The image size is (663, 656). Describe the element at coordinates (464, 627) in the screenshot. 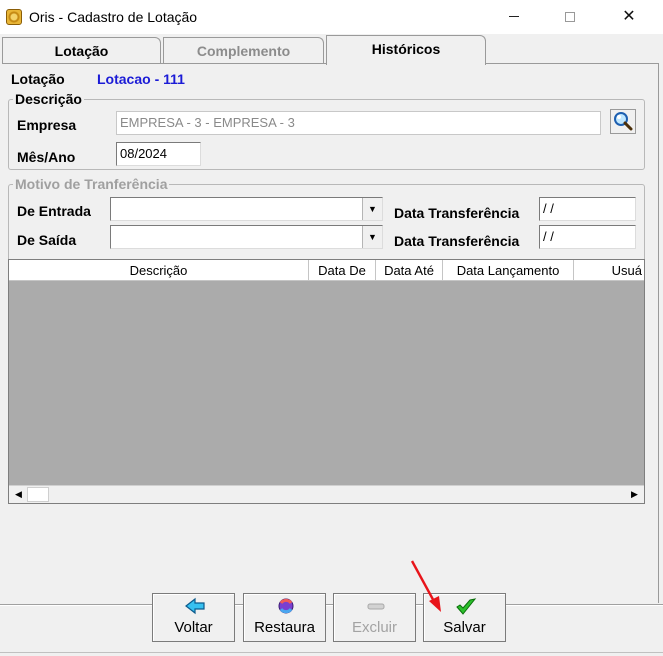

I see `salvar-label: Salvar` at that location.